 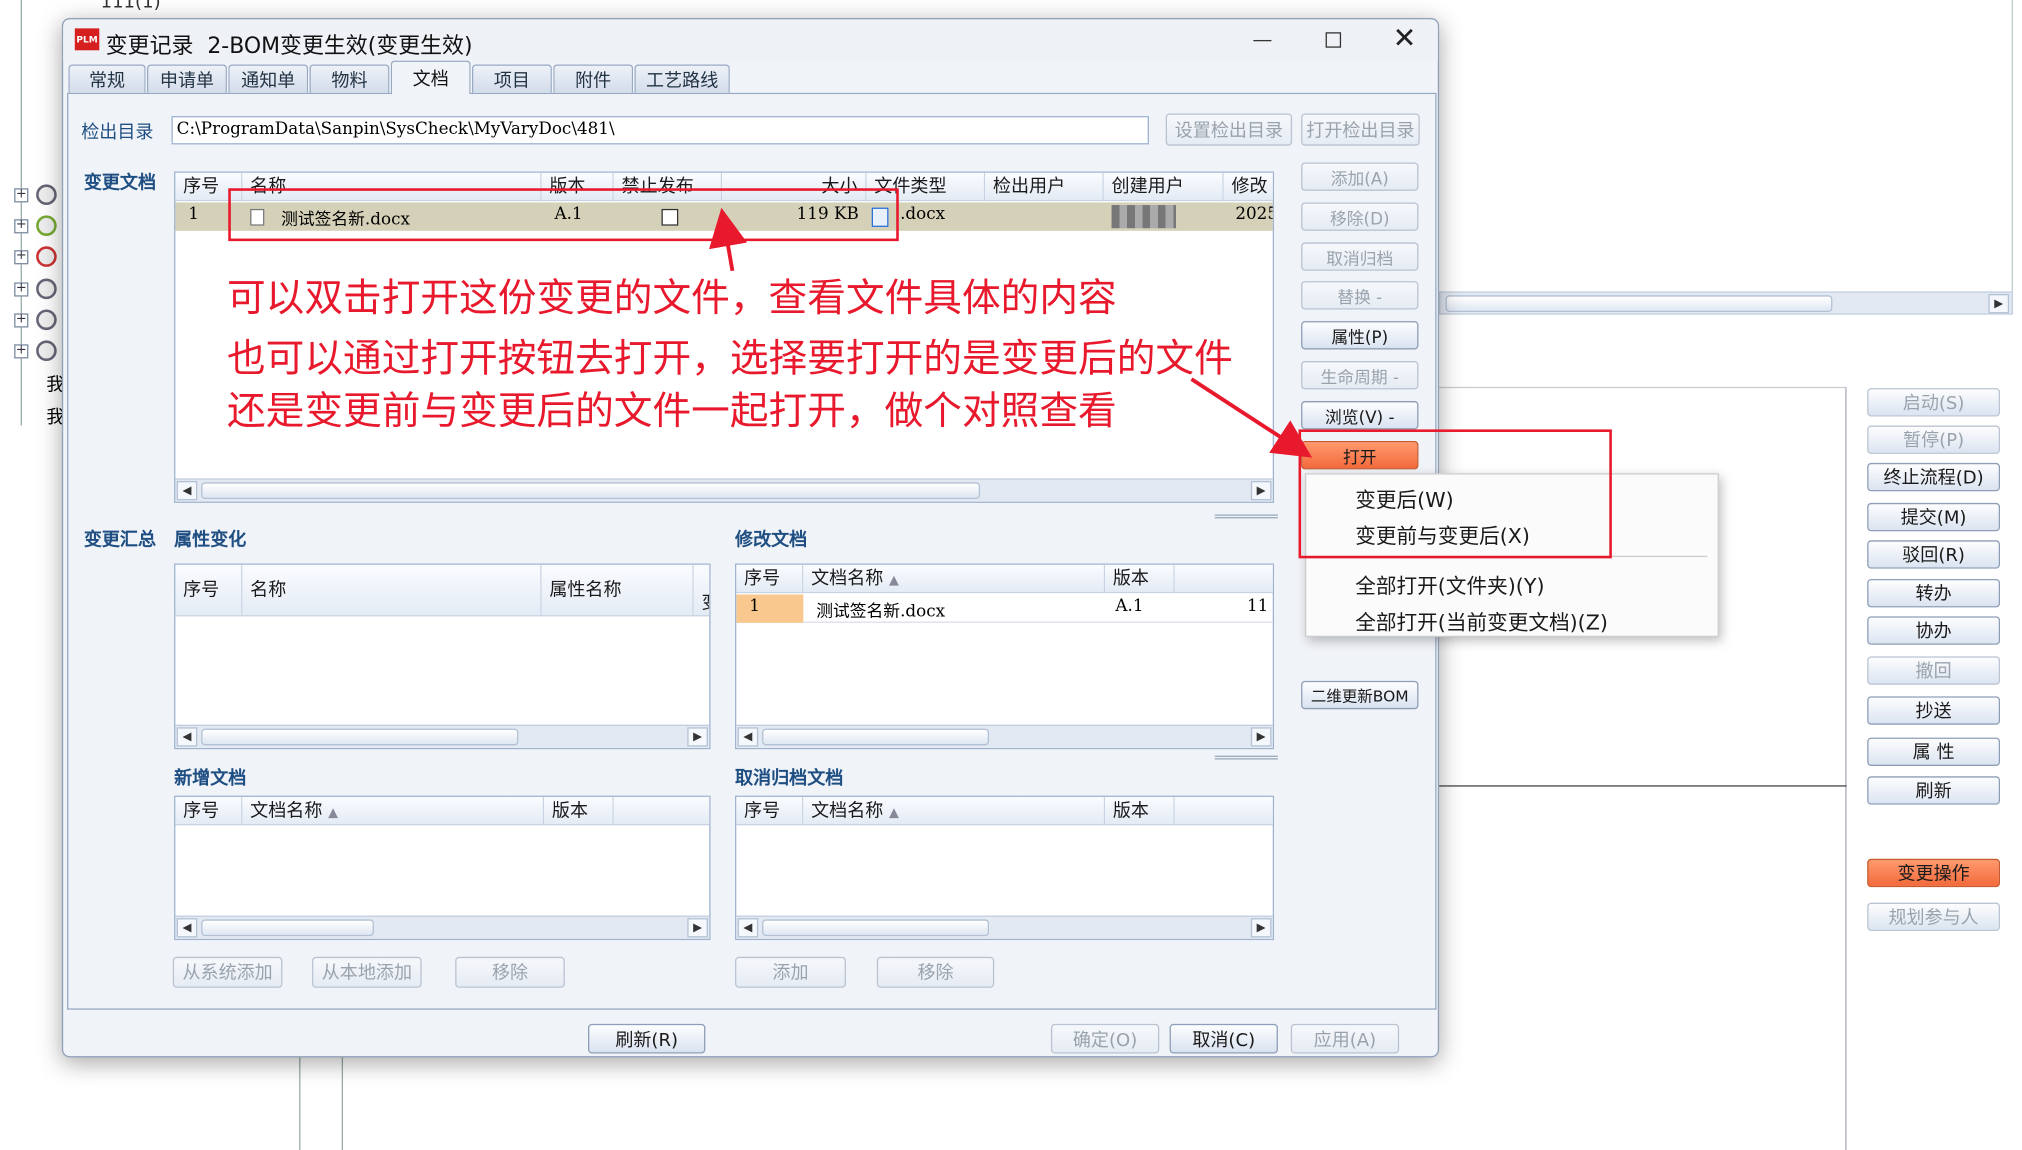 What do you see at coordinates (728, 239) in the screenshot?
I see `arrow-to-file-row` at bounding box center [728, 239].